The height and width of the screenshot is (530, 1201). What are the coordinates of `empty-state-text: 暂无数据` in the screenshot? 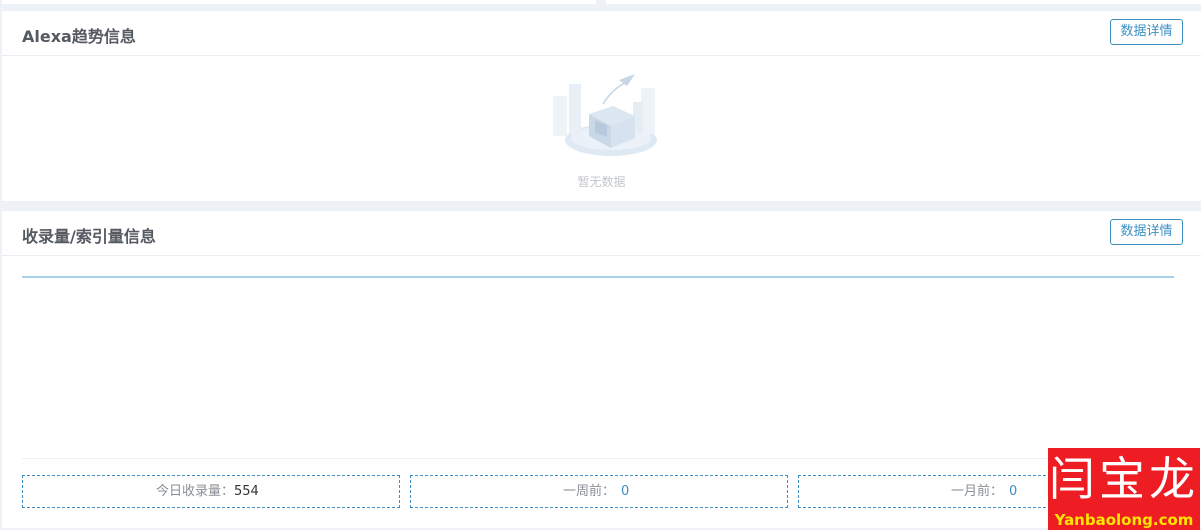 It's located at (601, 182).